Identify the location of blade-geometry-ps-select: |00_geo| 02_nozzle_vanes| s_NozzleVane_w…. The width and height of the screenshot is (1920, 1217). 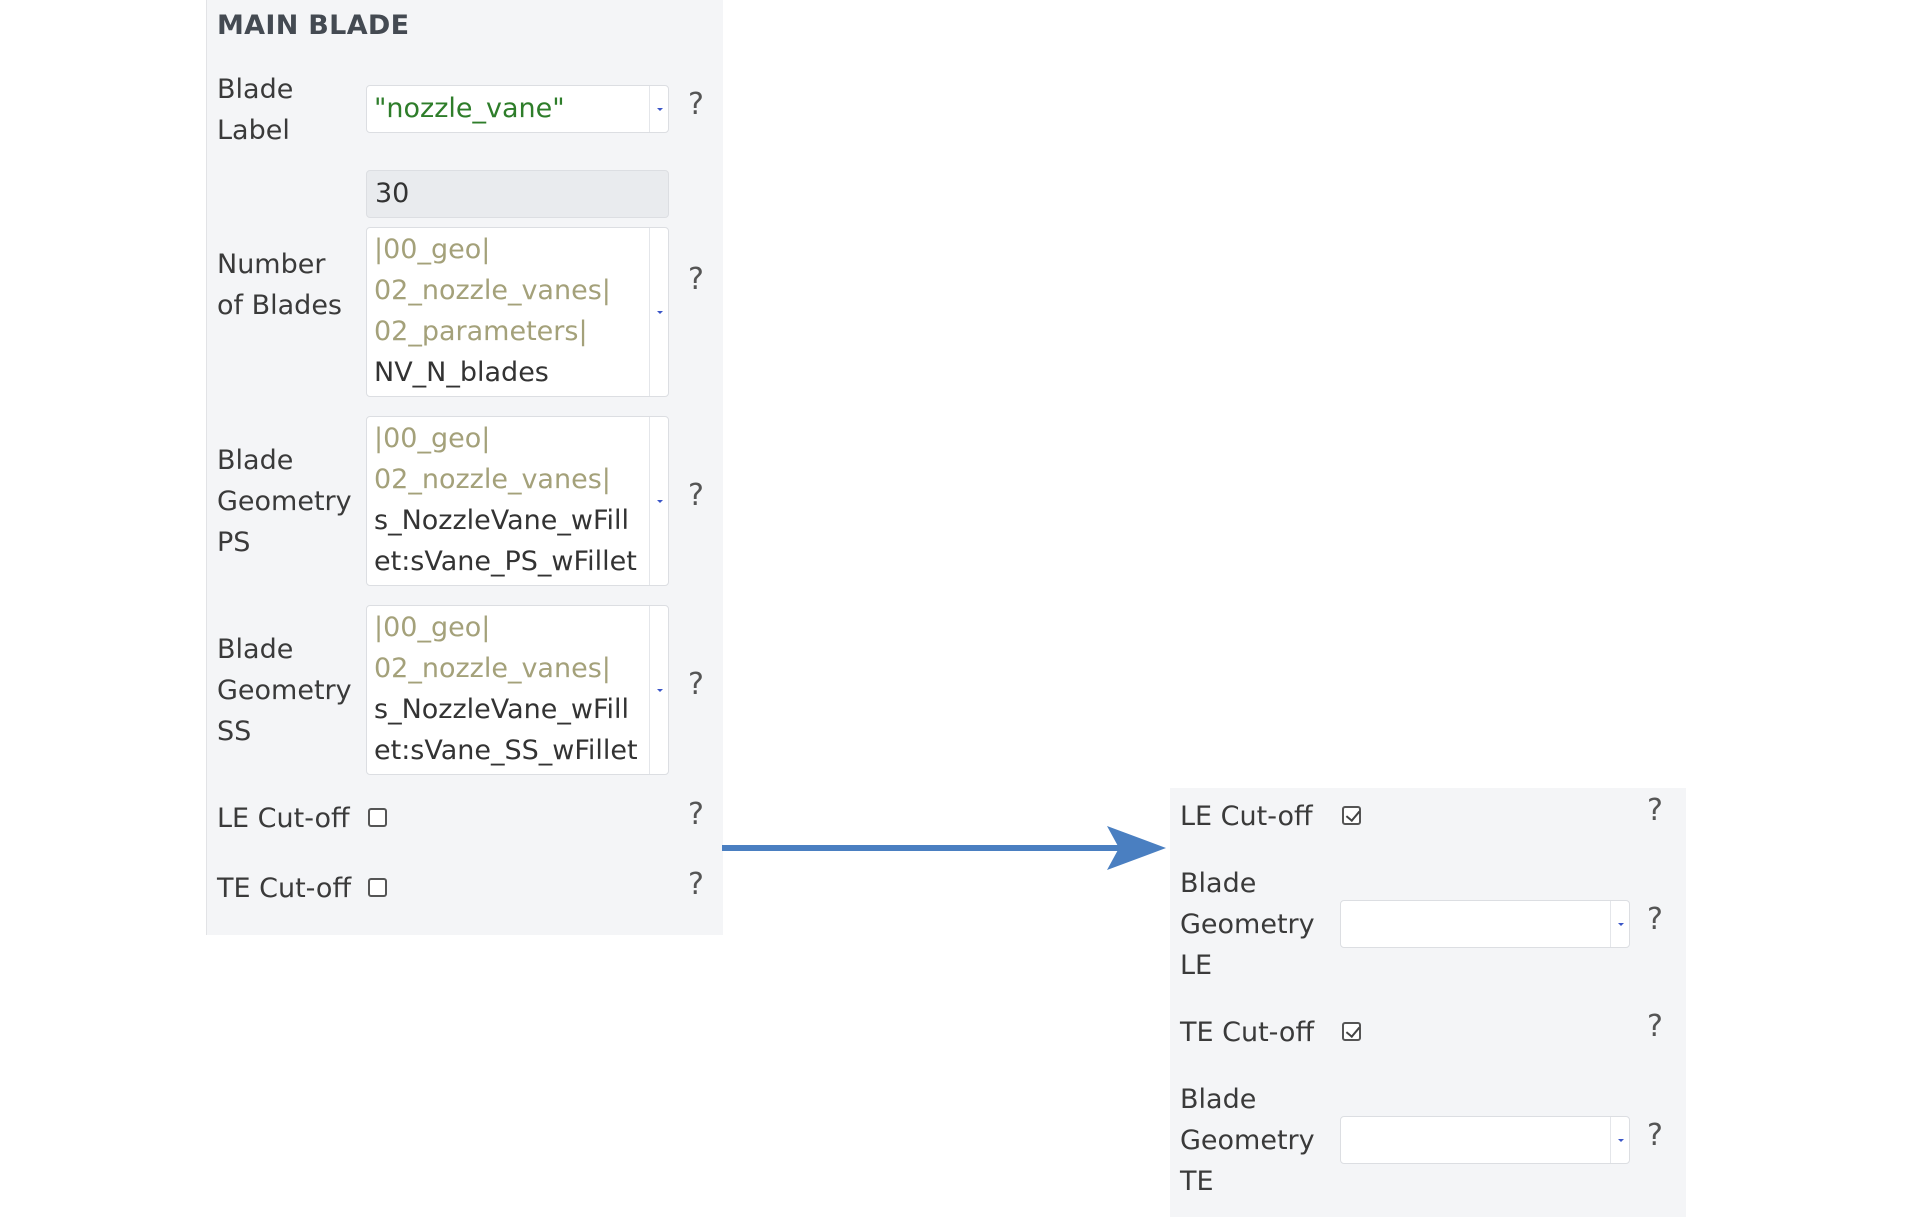
(517, 501).